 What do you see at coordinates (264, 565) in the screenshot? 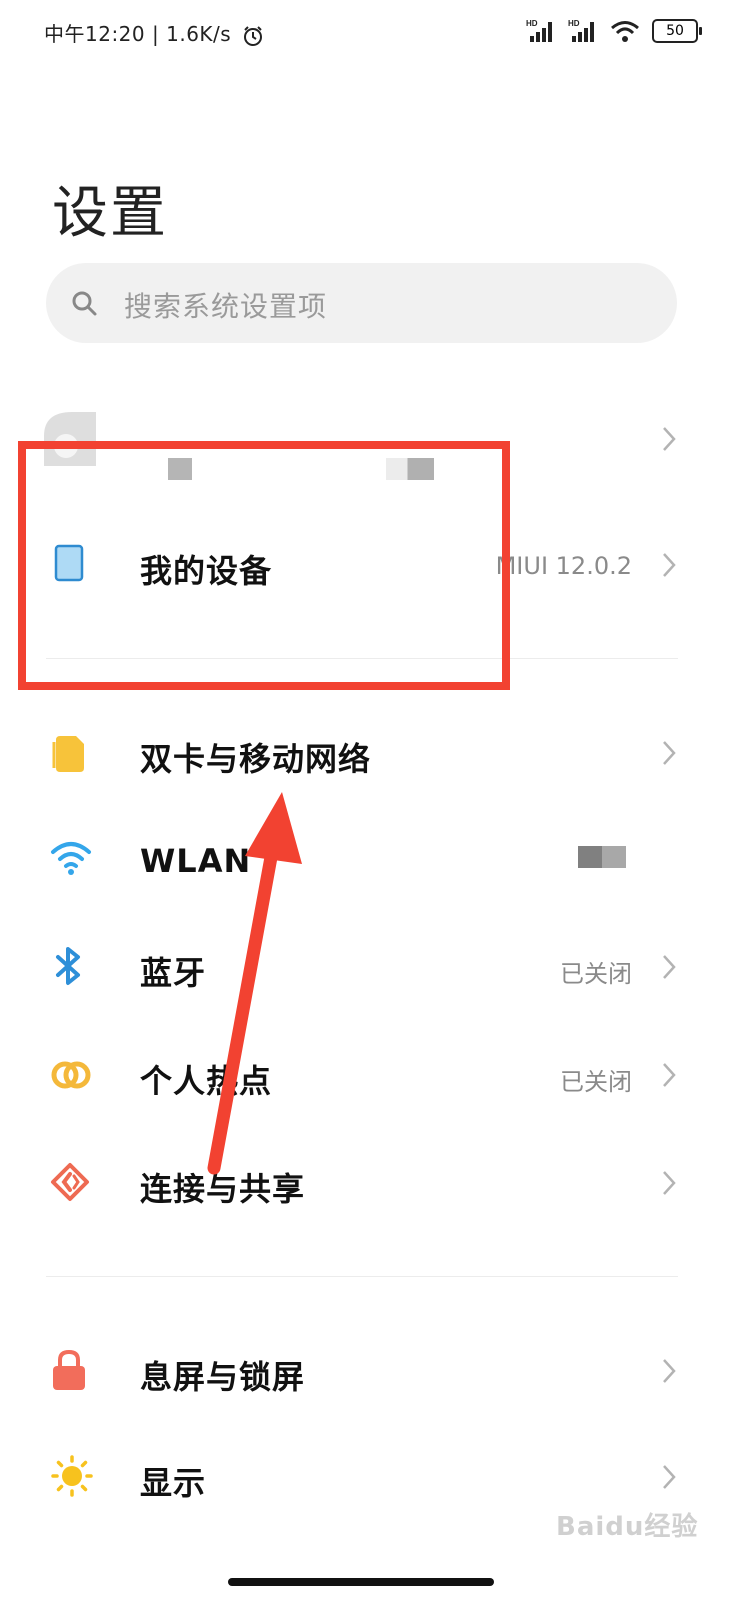
I see `annotation-highlight-box` at bounding box center [264, 565].